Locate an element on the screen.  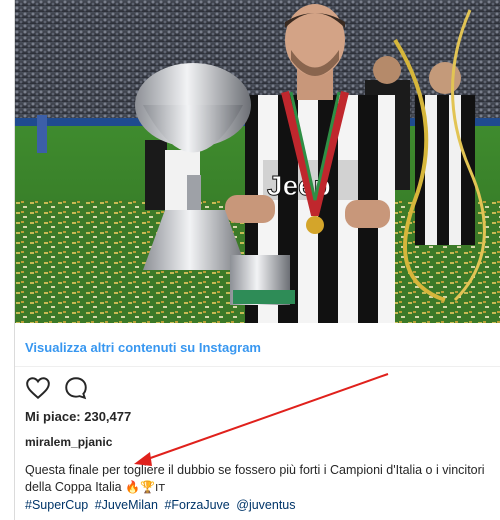
heart-icon is located at coordinates (38, 388).